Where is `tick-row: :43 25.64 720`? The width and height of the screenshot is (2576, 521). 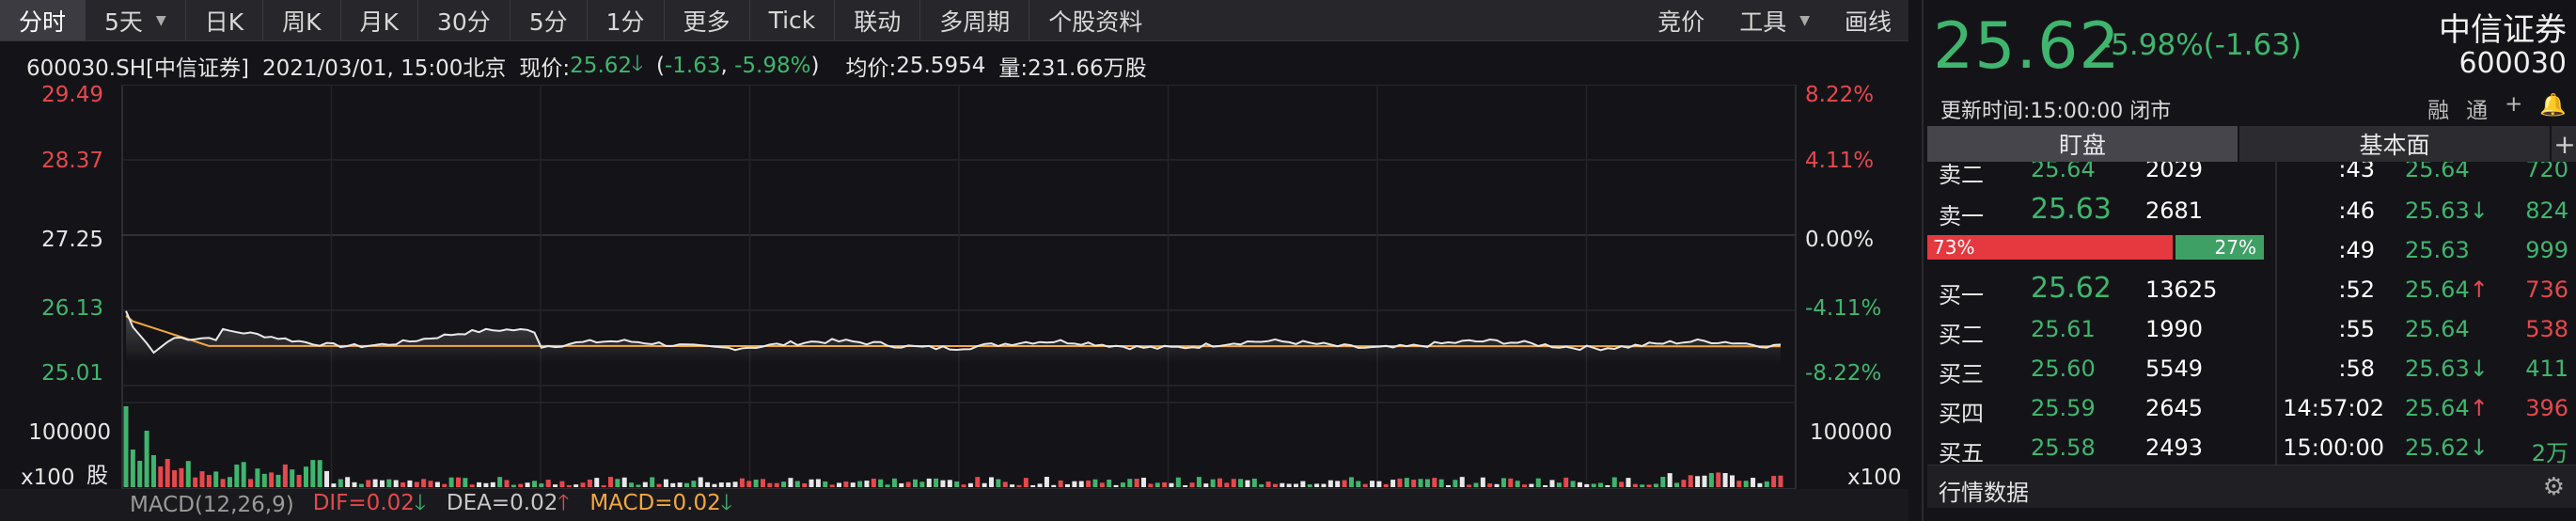
tick-row: :43 25.64 720 is located at coordinates (2429, 175).